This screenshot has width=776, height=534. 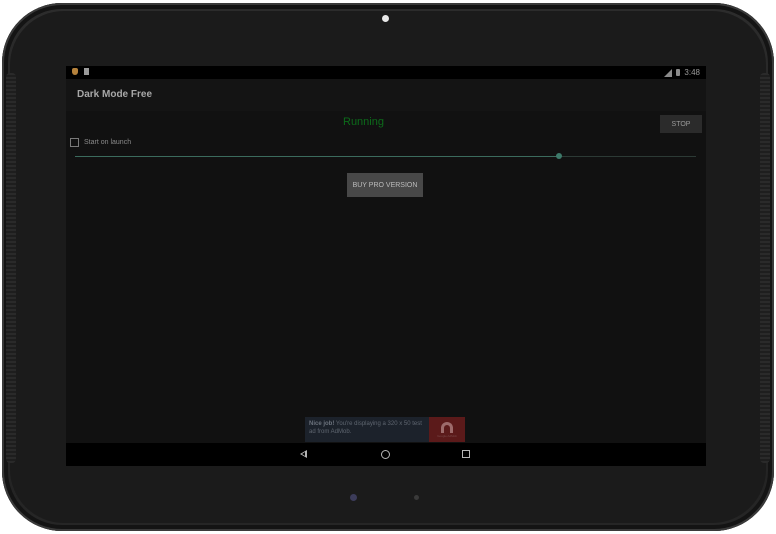 What do you see at coordinates (86, 71) in the screenshot?
I see `sd-card-icon` at bounding box center [86, 71].